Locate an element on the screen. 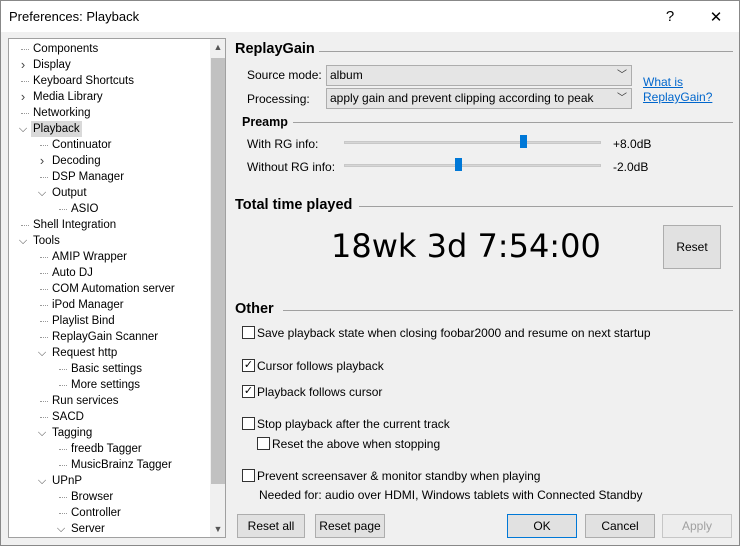 The height and width of the screenshot is (546, 740). with-rg-value: +8.0dB is located at coordinates (632, 144).